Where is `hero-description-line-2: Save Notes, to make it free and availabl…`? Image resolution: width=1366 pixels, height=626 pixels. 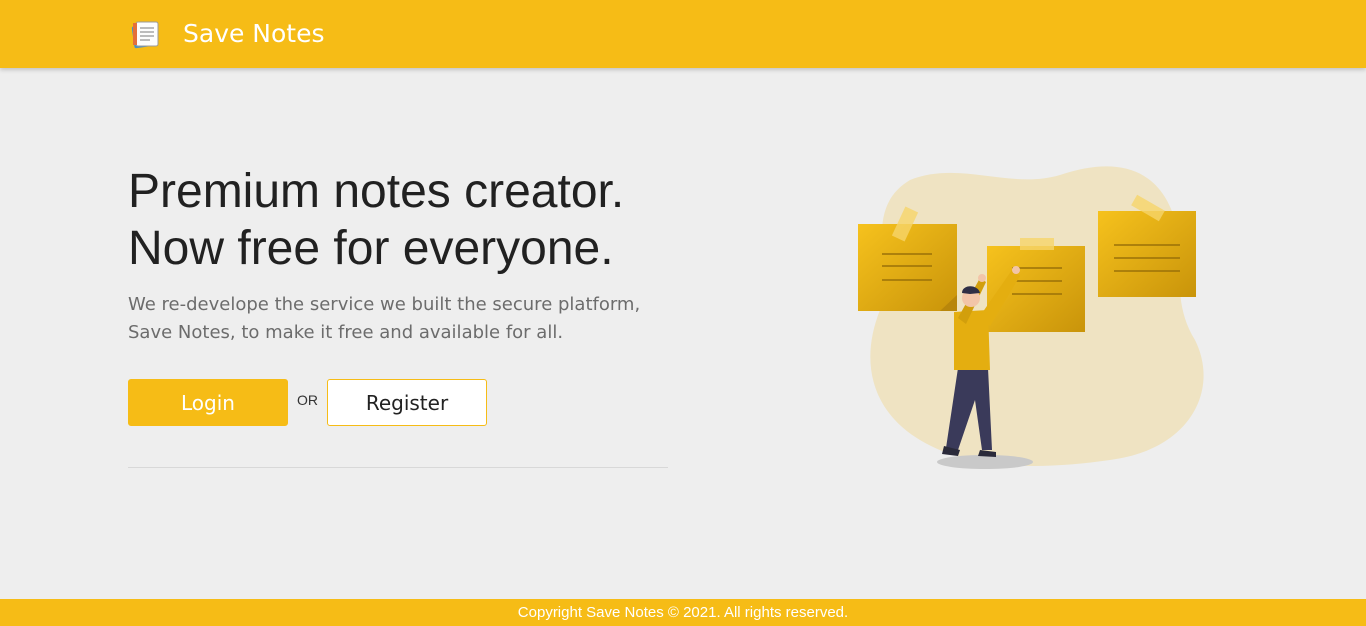
hero-description-line-2: Save Notes, to make it free and availabl… is located at coordinates (346, 332).